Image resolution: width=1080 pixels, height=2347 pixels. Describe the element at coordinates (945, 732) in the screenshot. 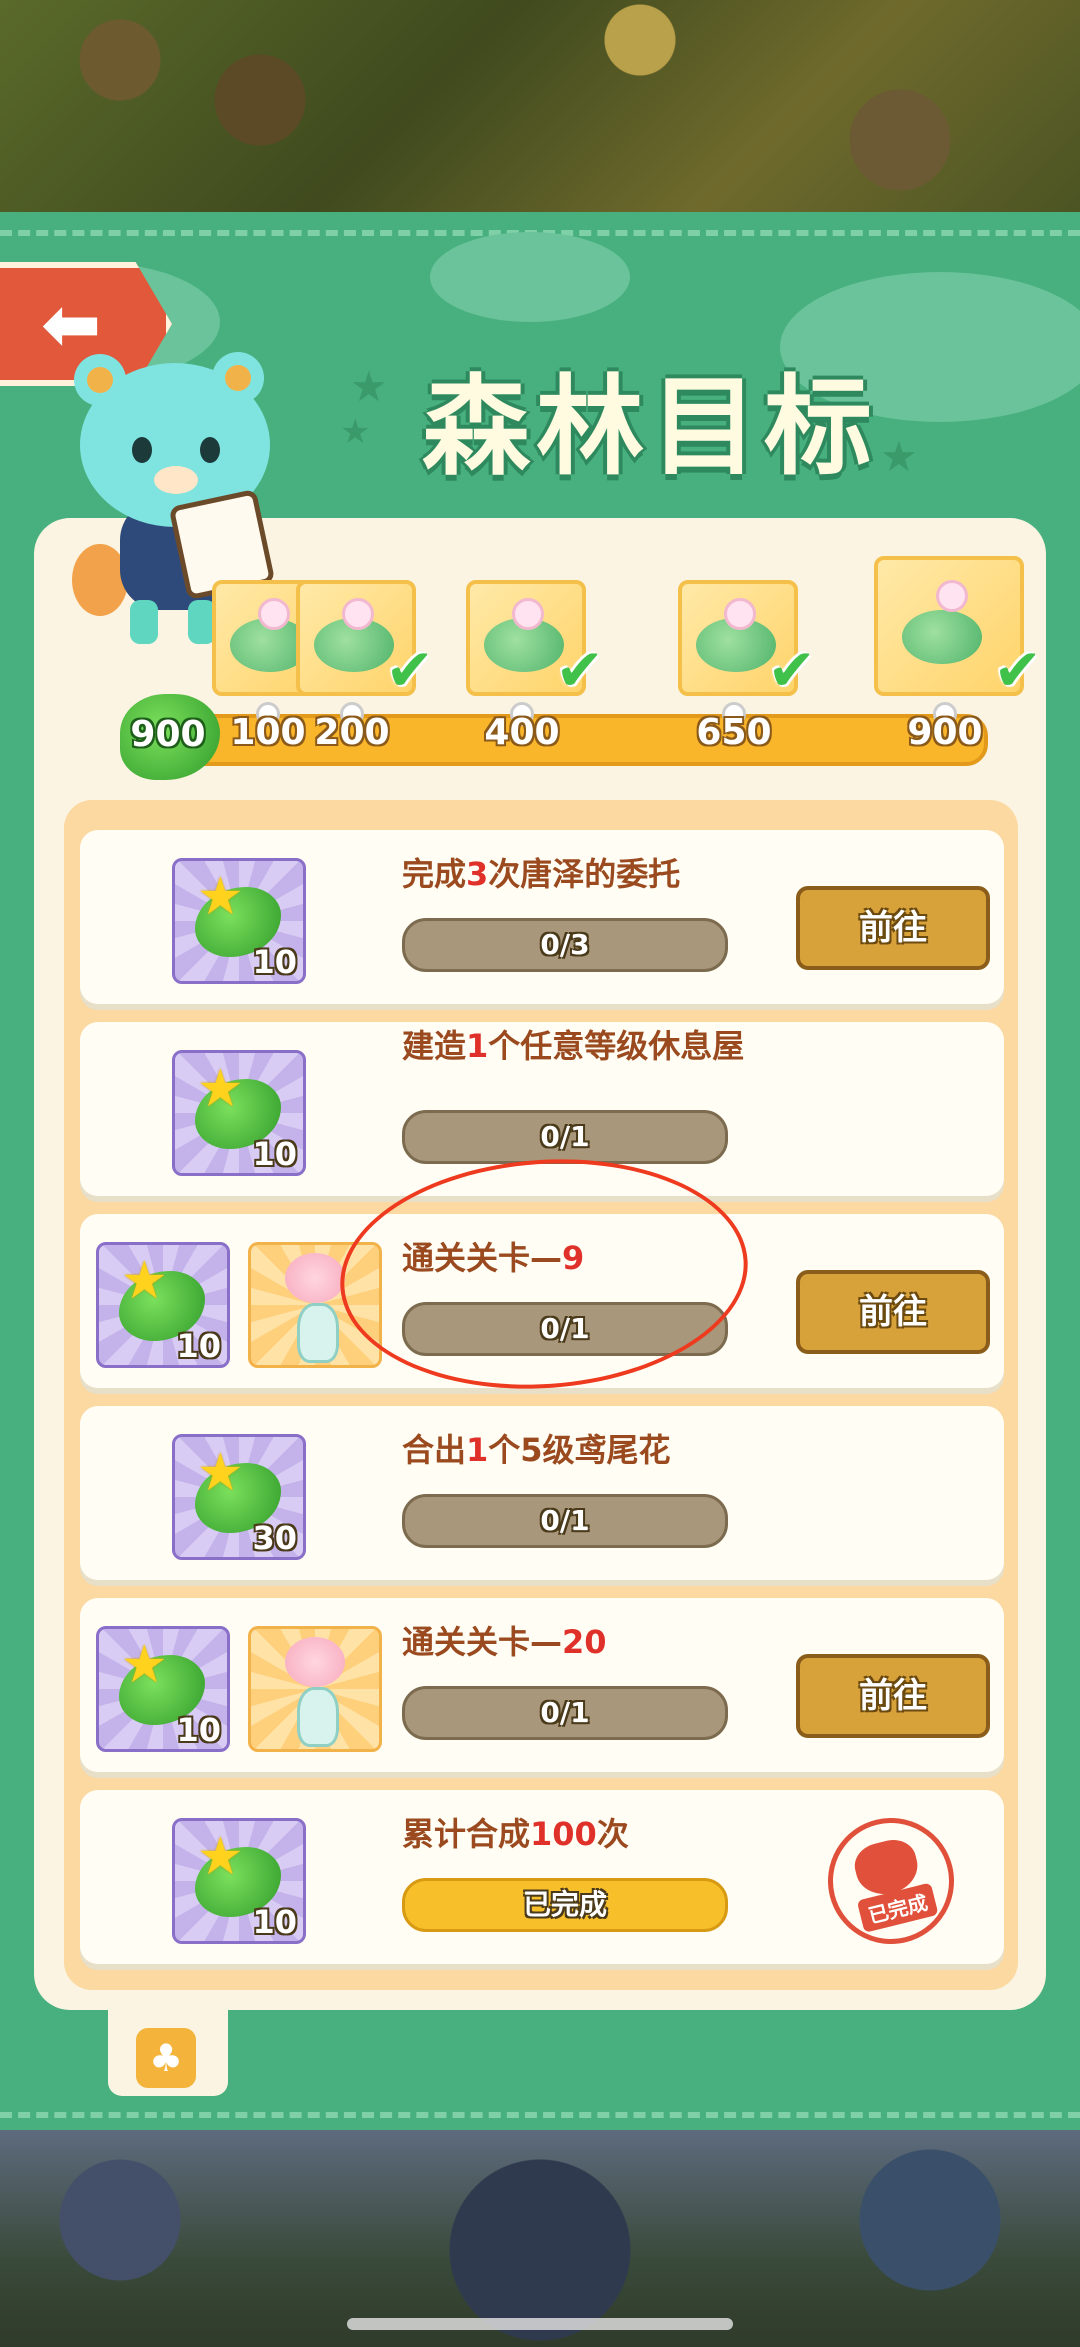

I see `milestone-value: 900` at that location.